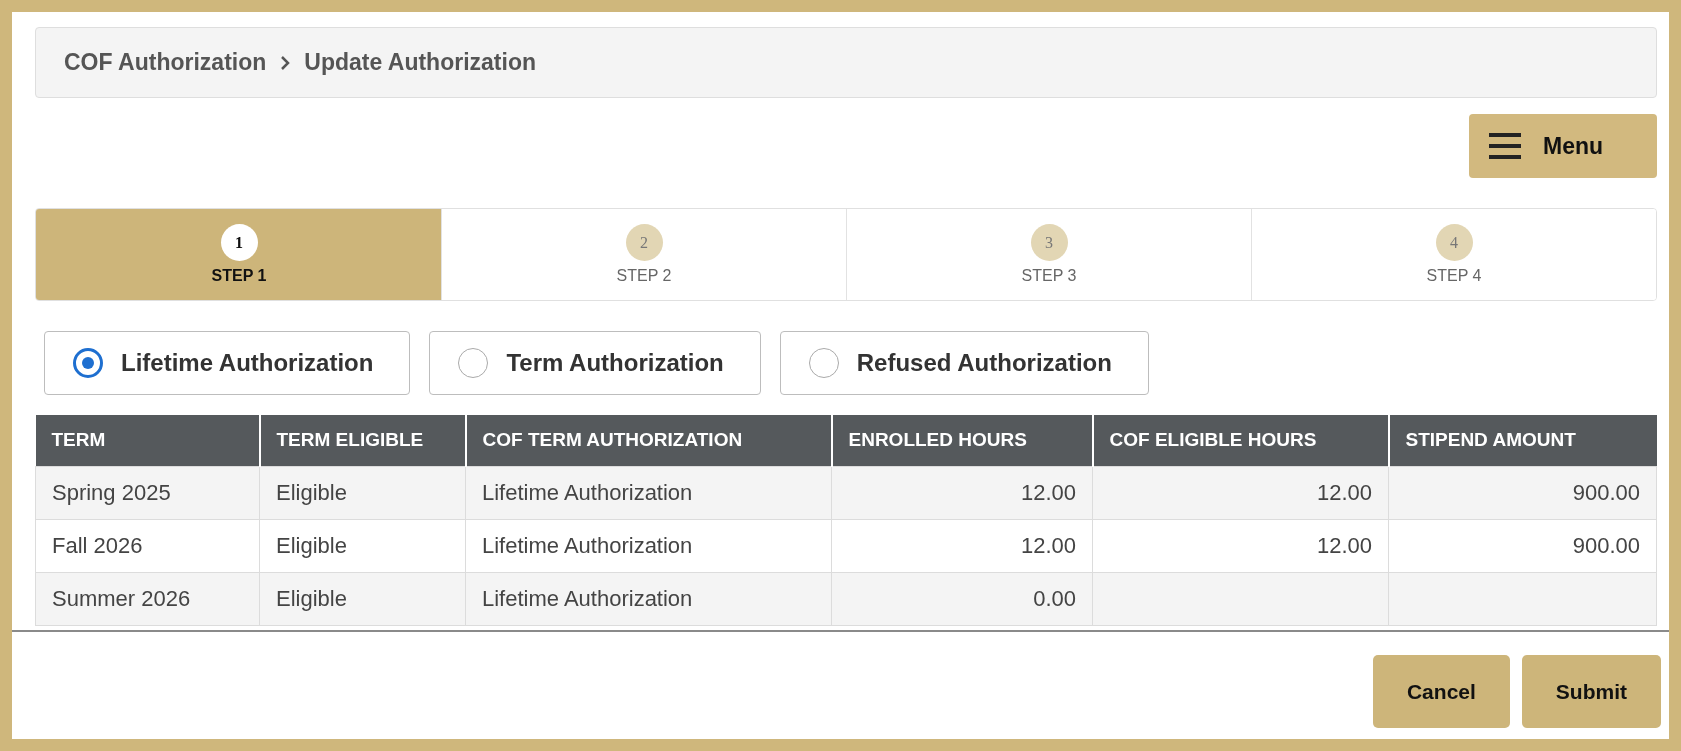 This screenshot has width=1681, height=751. I want to click on chevron-right-icon, so click(285, 62).